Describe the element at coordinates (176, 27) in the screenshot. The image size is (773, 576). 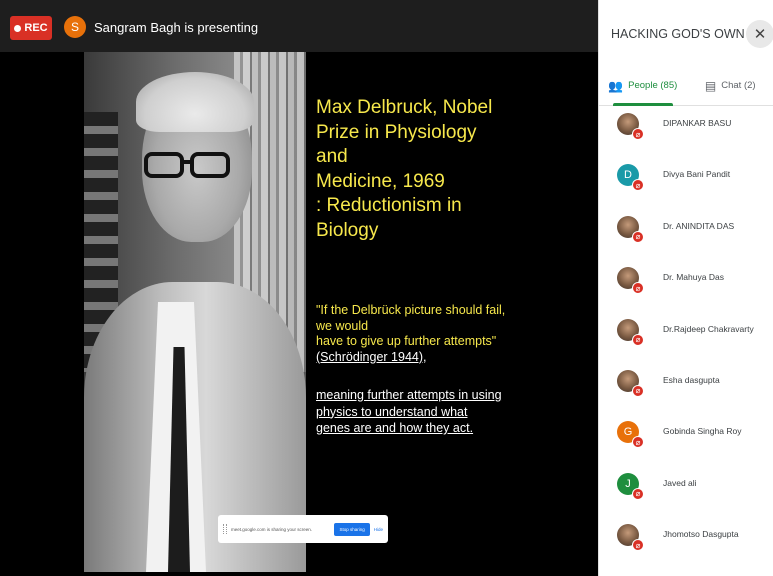
I see `presenter-status: Sangram Bagh is presenting` at that location.